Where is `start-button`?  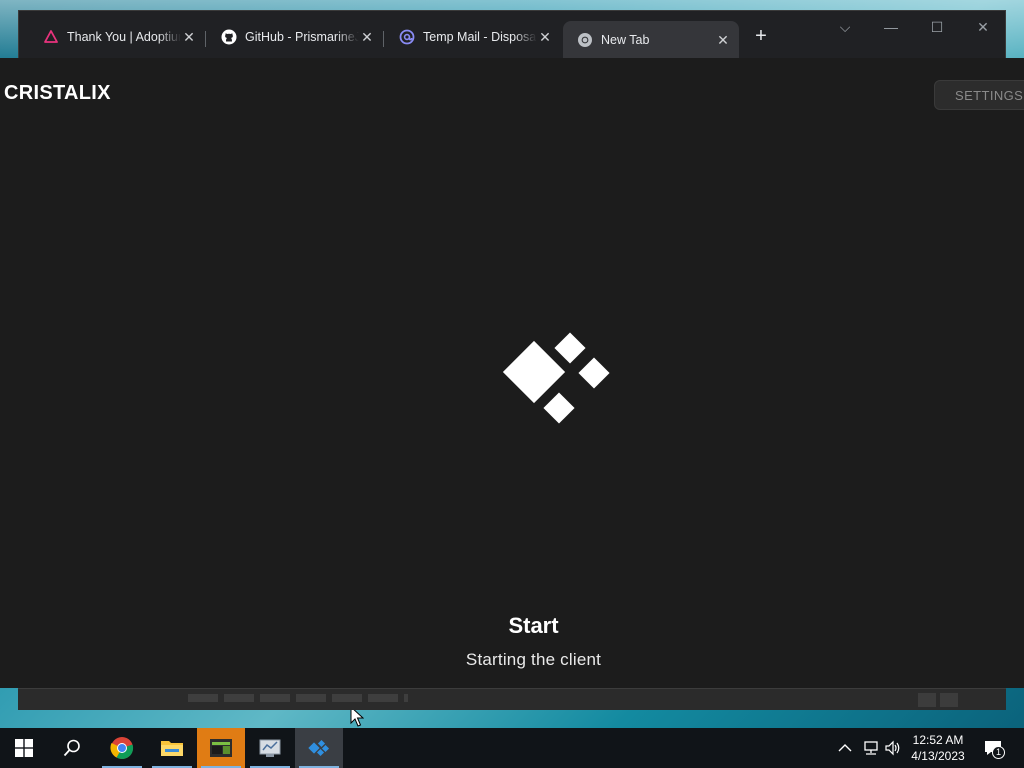
start-button is located at coordinates (24, 748).